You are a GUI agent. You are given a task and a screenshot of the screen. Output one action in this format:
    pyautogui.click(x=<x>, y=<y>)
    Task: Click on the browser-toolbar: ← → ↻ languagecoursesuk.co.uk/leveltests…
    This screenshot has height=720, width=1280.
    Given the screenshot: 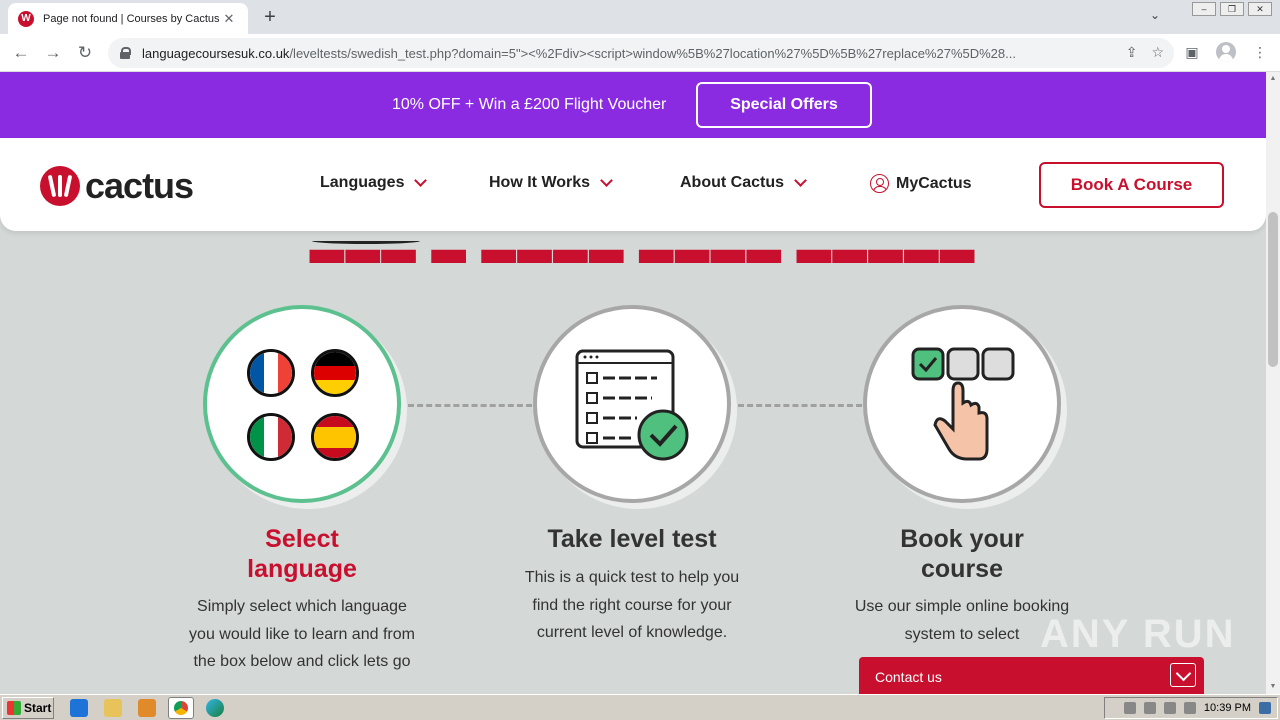 What is the action you would take?
    pyautogui.click(x=640, y=53)
    